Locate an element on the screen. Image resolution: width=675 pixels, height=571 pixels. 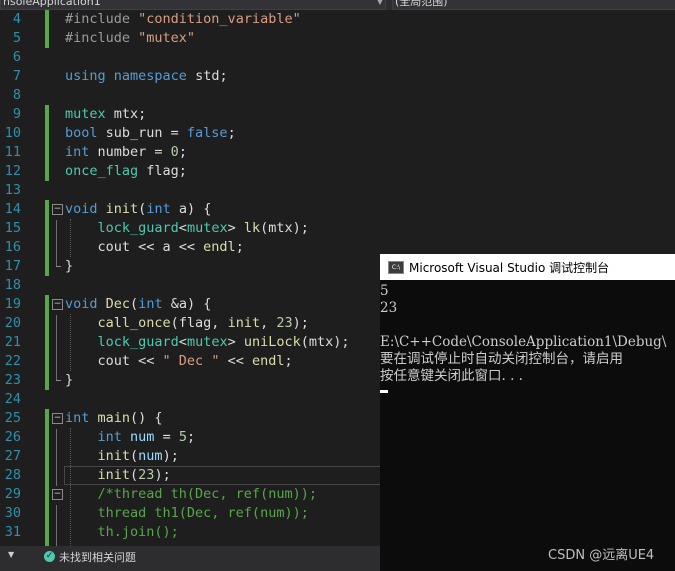
line-number: 8 is located at coordinates (16, 95).